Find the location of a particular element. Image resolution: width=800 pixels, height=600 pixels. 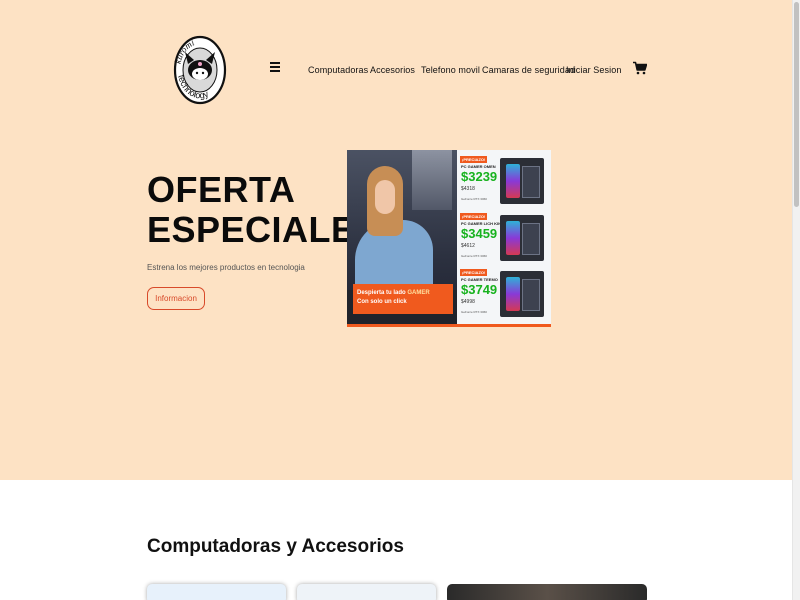

shopping-cart-icon is located at coordinates (640, 68).